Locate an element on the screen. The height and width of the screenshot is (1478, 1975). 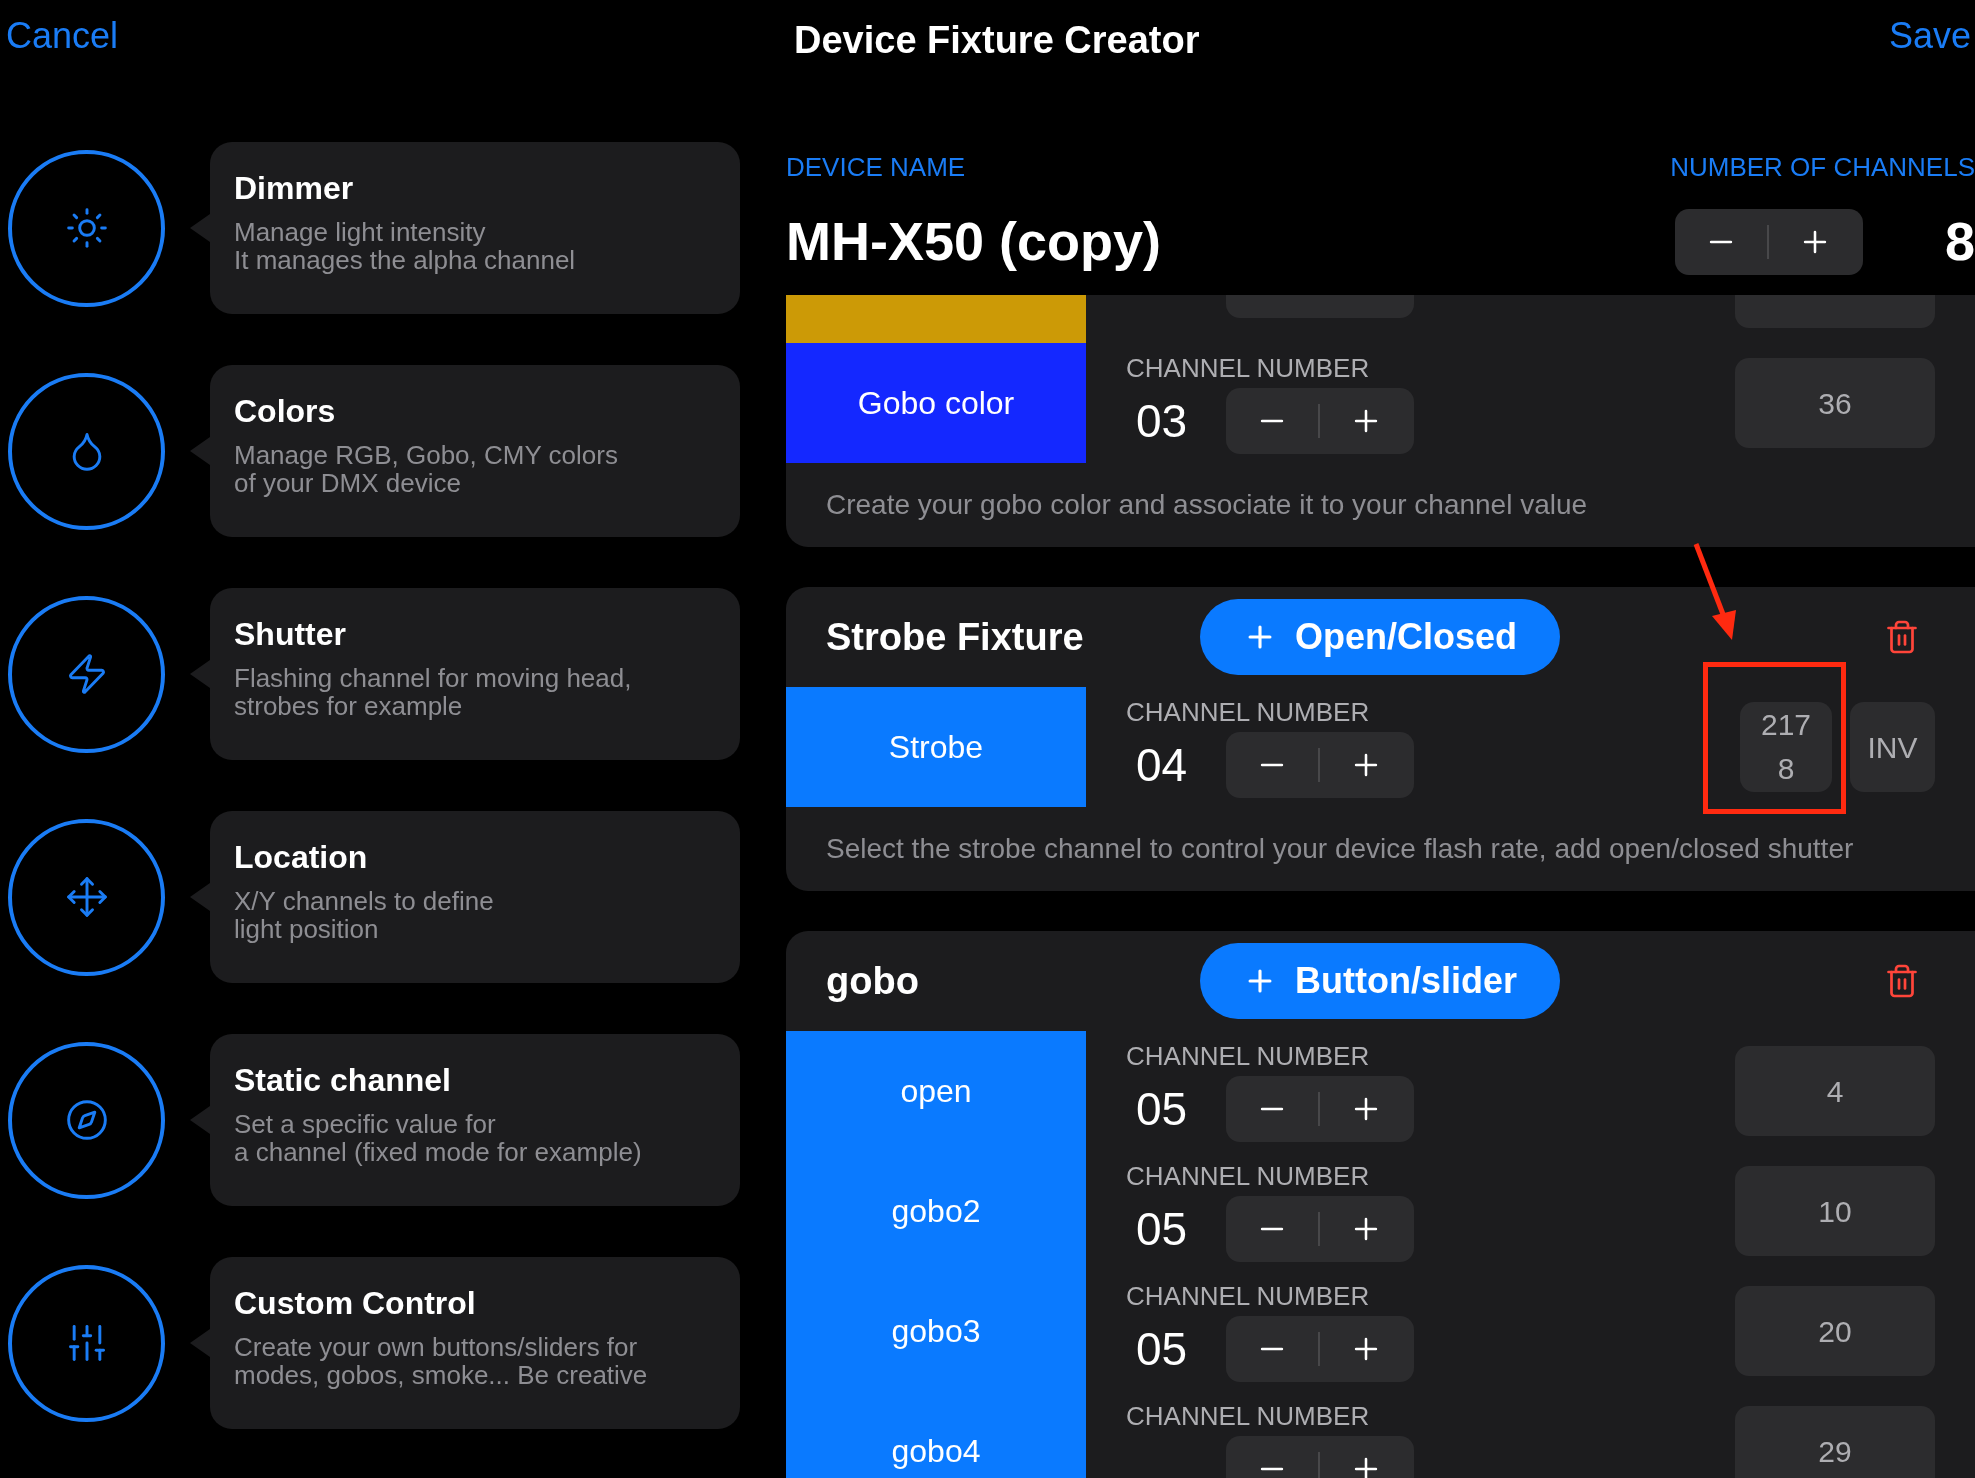
tool-description: It manages the alpha channel is located at coordinates (405, 260).